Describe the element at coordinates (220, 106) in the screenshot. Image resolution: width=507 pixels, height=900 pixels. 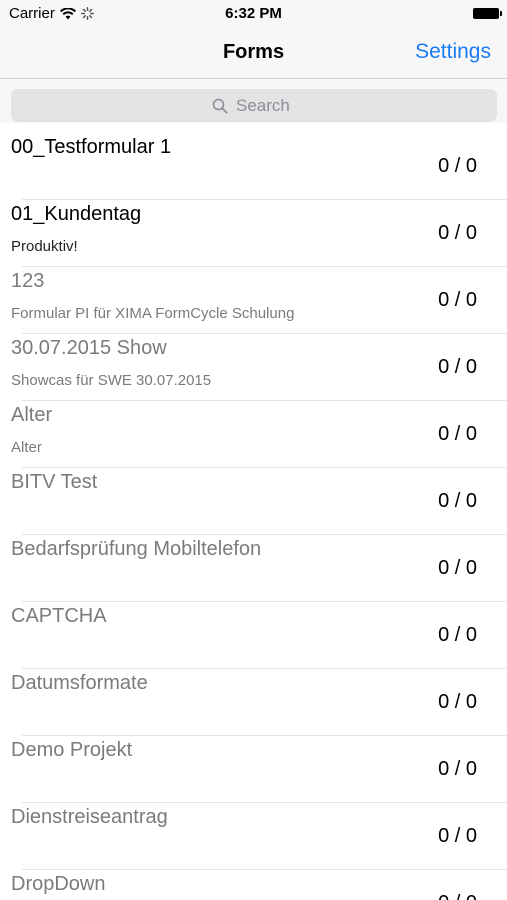
I see `search-icon` at that location.